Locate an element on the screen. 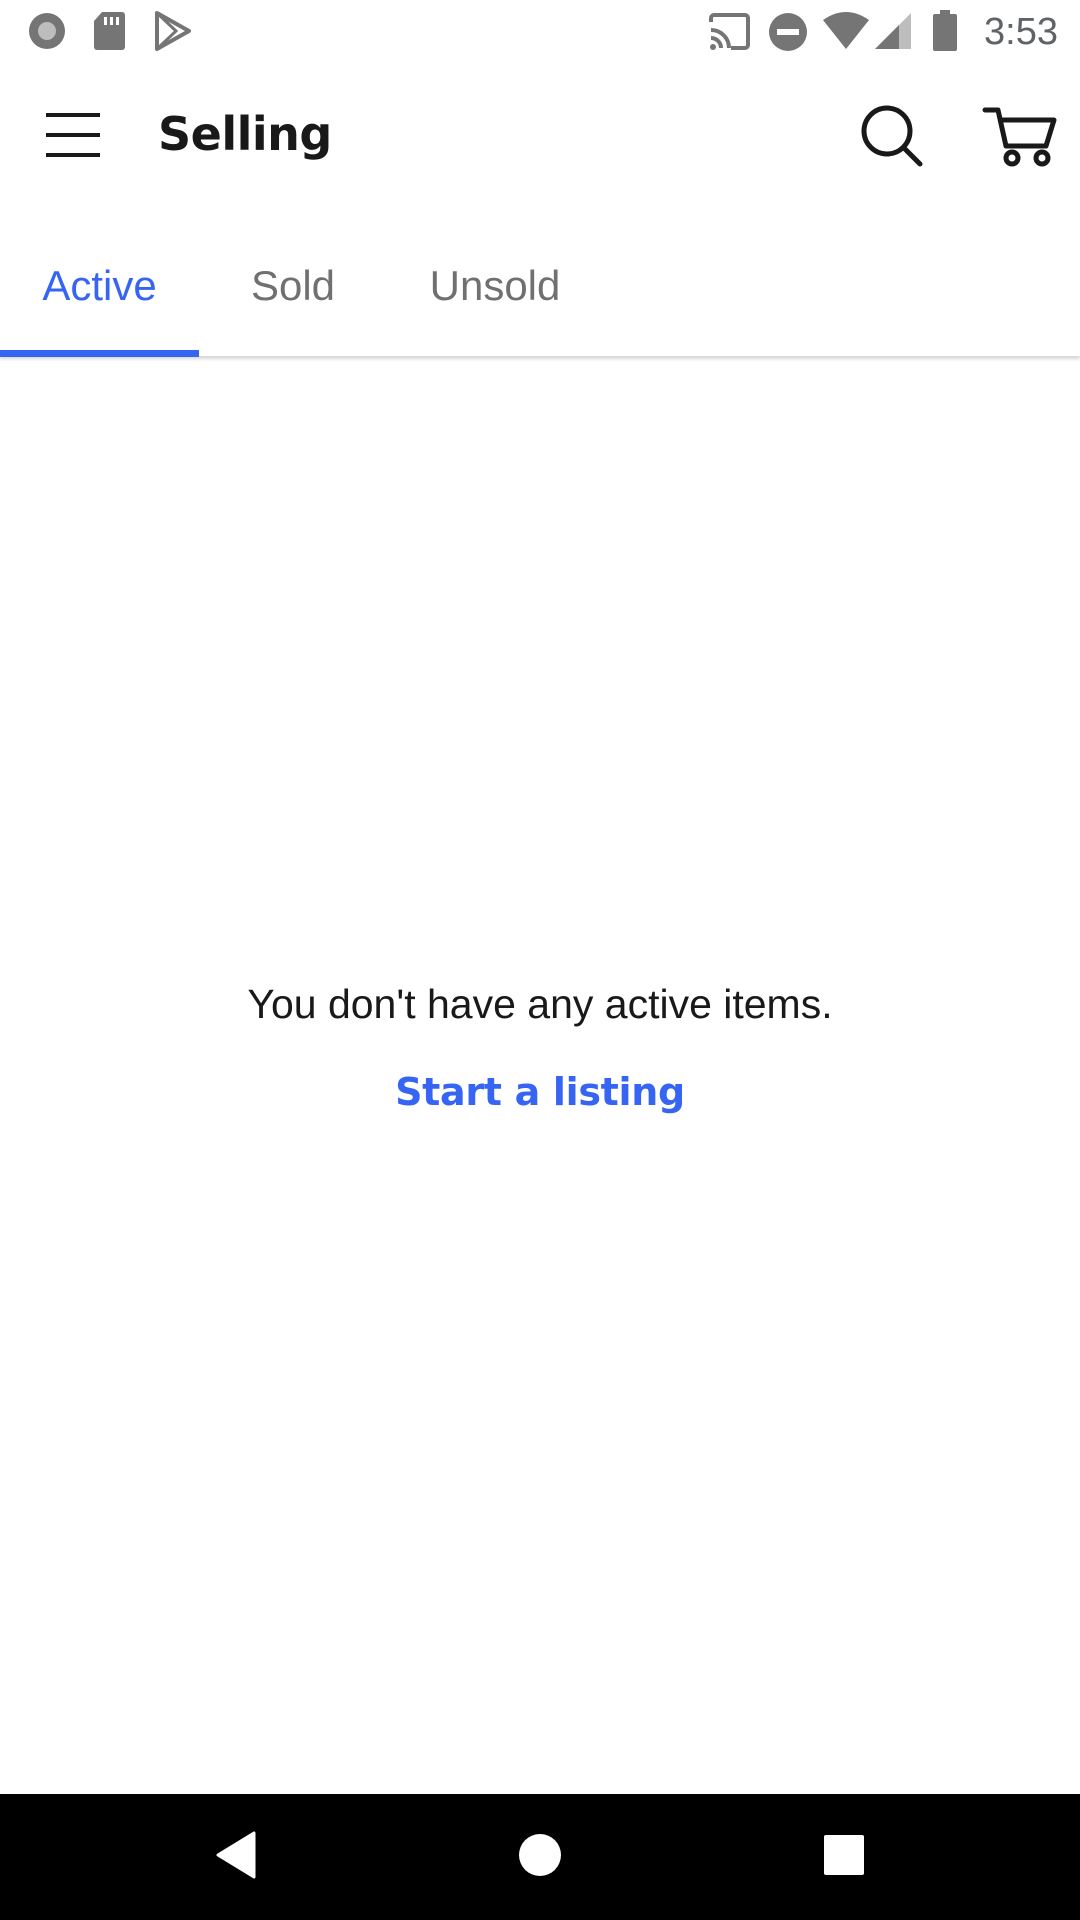 This screenshot has width=1080, height=1920. notification-dot-icon is located at coordinates (47, 33).